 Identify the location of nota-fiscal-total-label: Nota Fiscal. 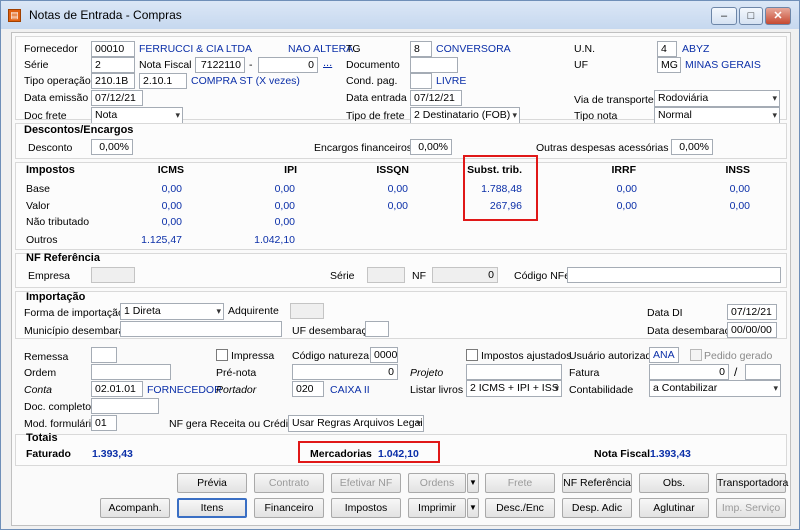
(622, 454).